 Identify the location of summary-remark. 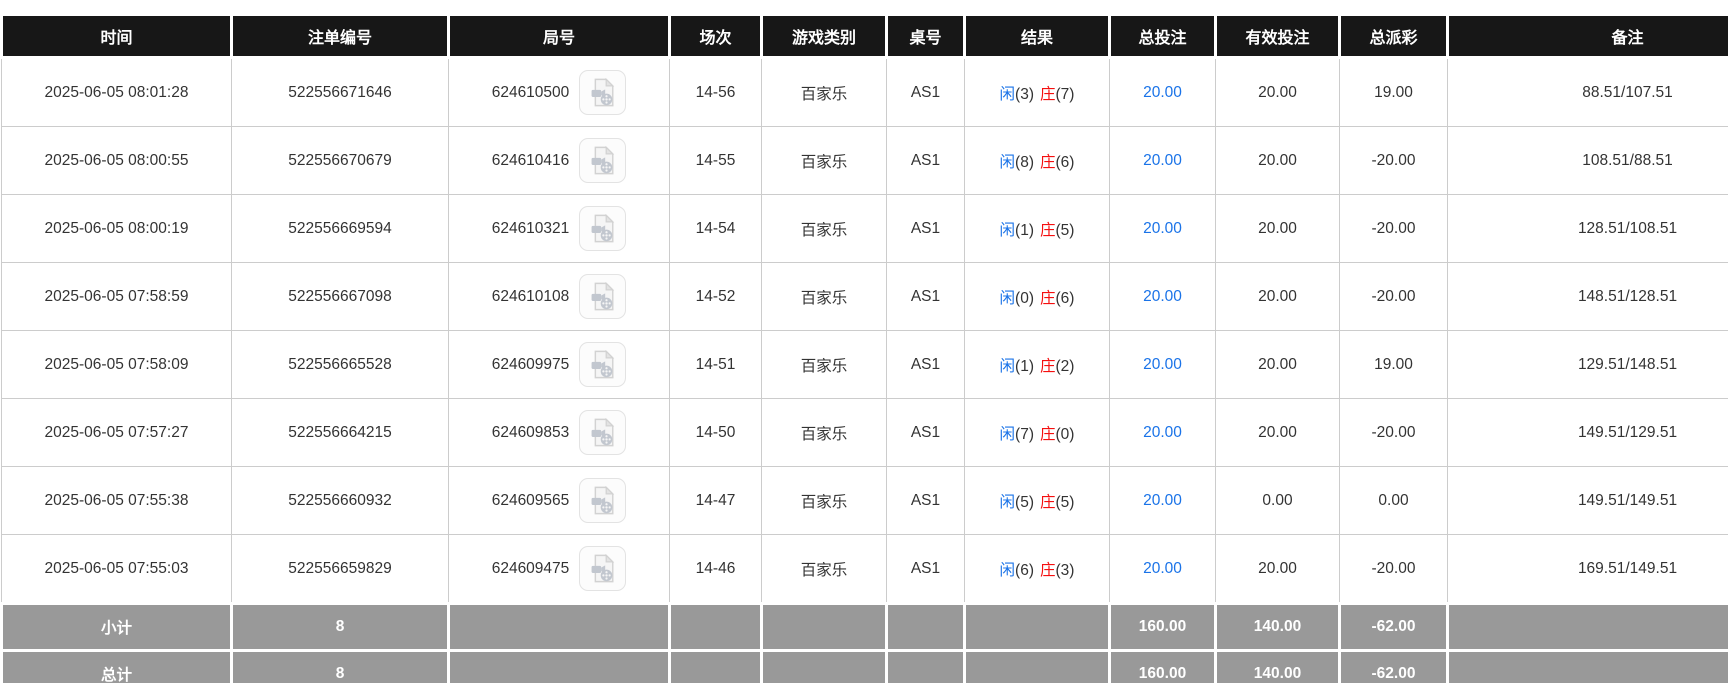
(1587, 627).